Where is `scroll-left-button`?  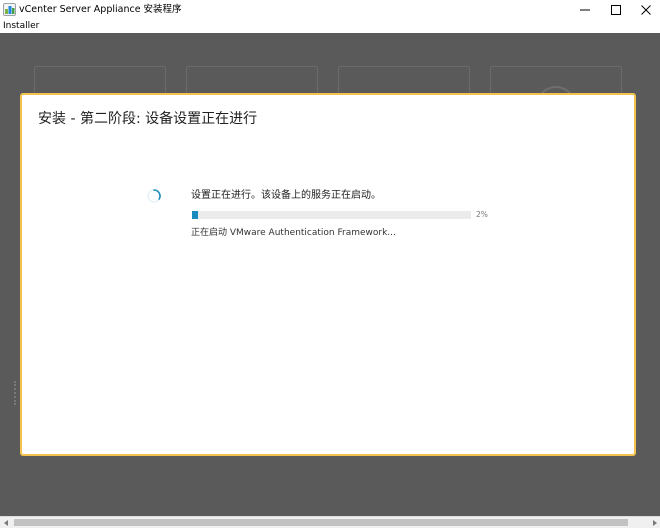
scroll-left-button is located at coordinates (6, 522).